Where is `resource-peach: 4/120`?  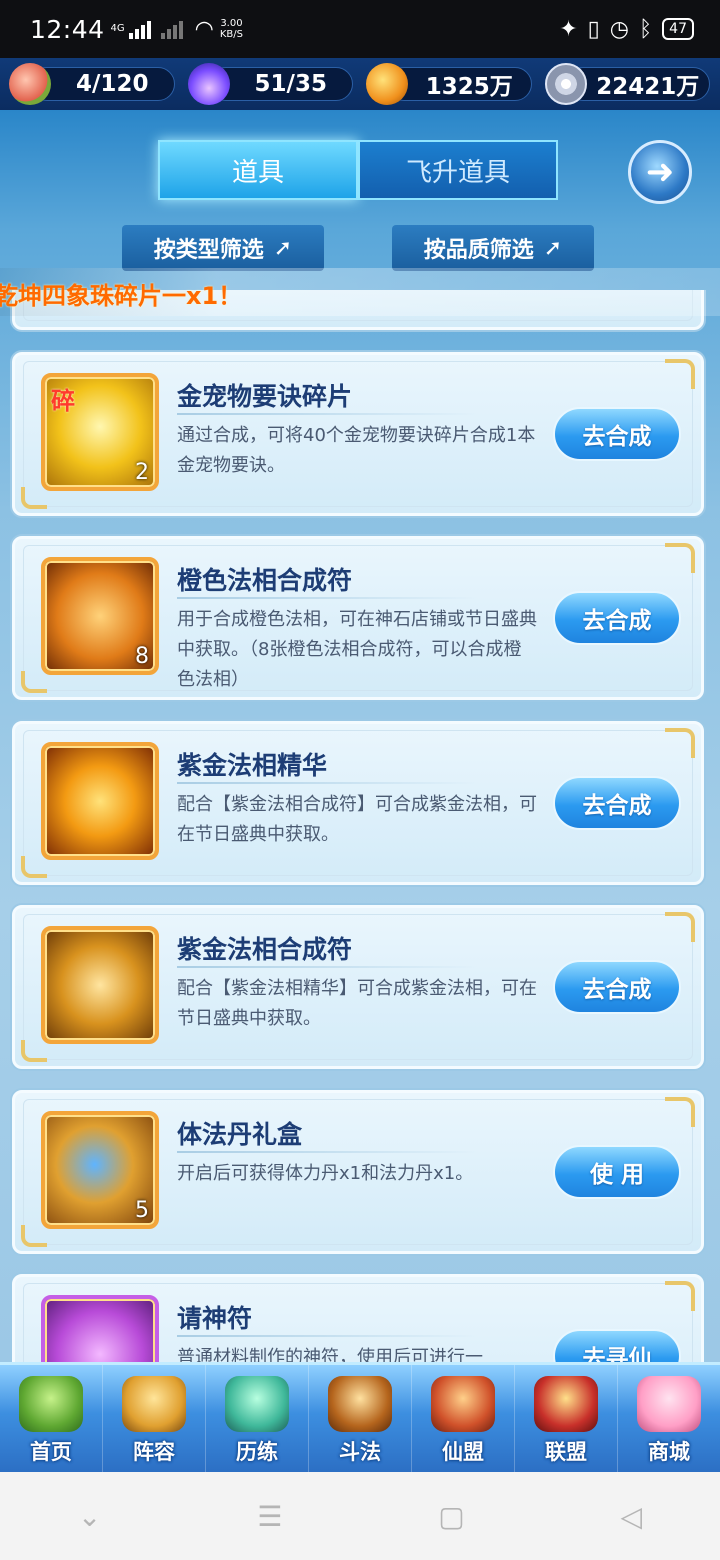 resource-peach: 4/120 is located at coordinates (92, 84).